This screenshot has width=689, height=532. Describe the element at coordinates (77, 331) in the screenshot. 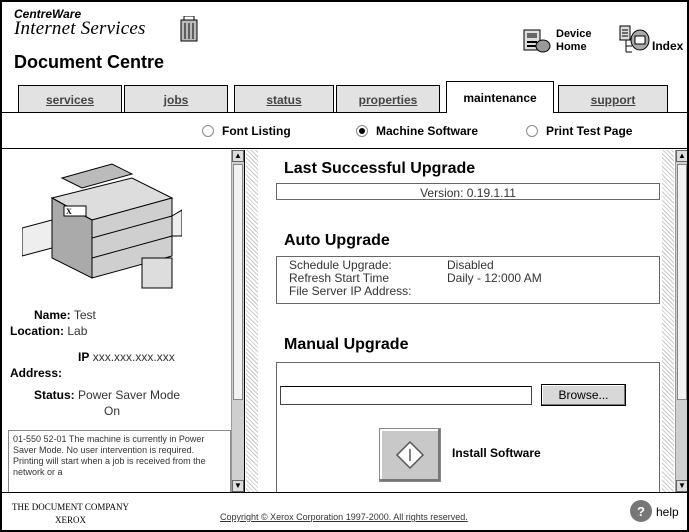

I see `location-value: Lab` at that location.